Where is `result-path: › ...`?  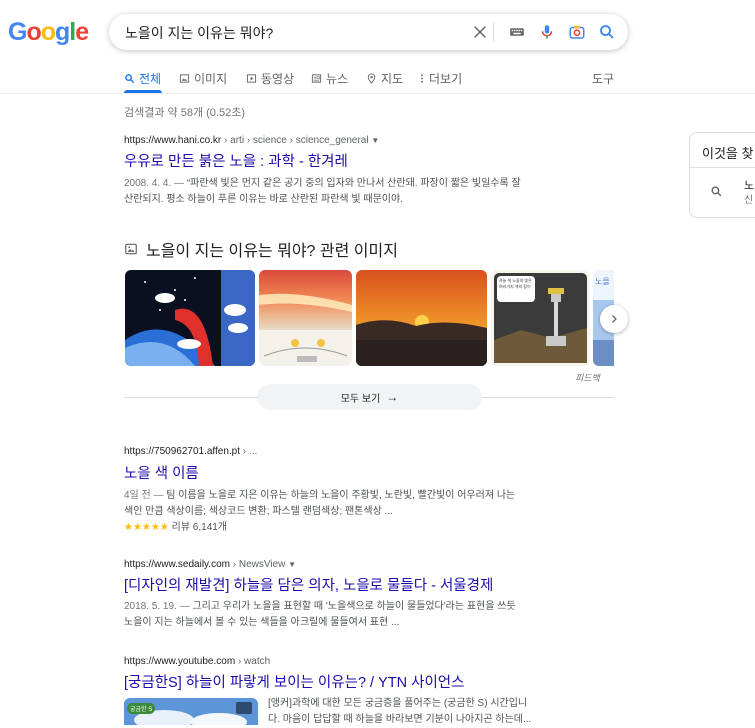
result-path: › ... is located at coordinates (249, 451).